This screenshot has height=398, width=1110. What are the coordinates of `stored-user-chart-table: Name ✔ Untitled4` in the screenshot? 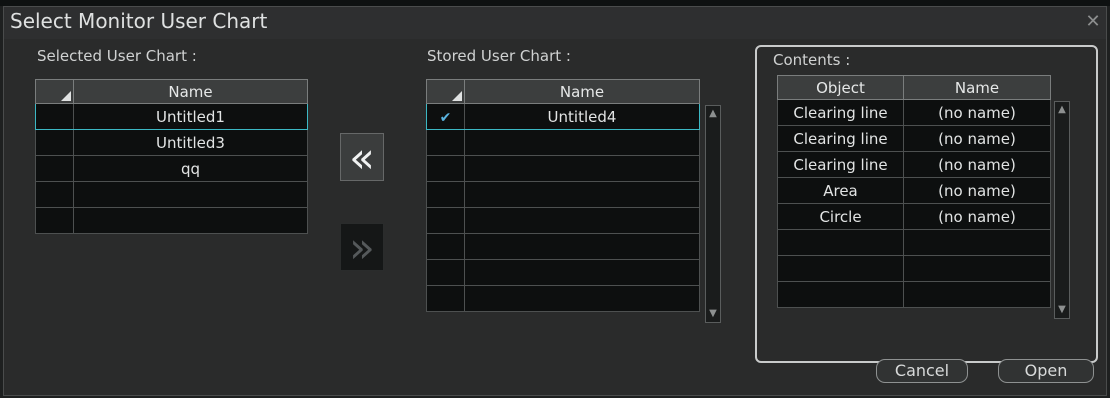 It's located at (563, 195).